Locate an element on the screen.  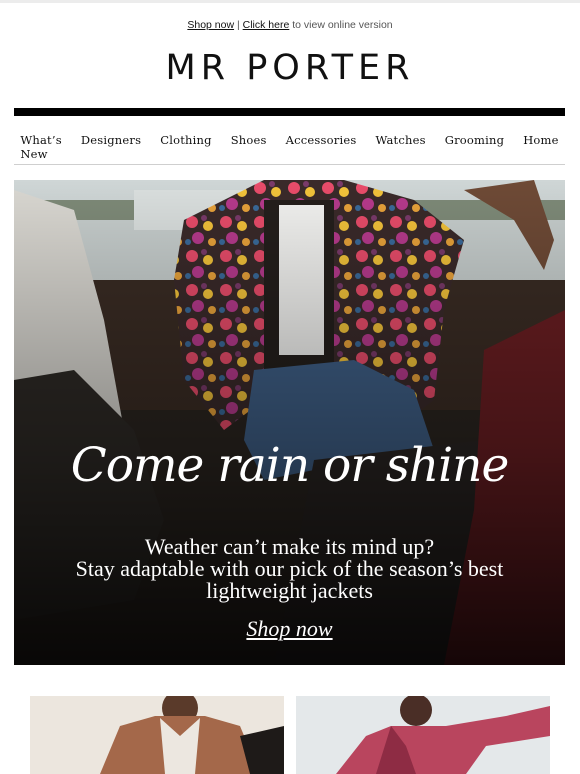
brand-logo: MR PORTER is located at coordinates (290, 68).